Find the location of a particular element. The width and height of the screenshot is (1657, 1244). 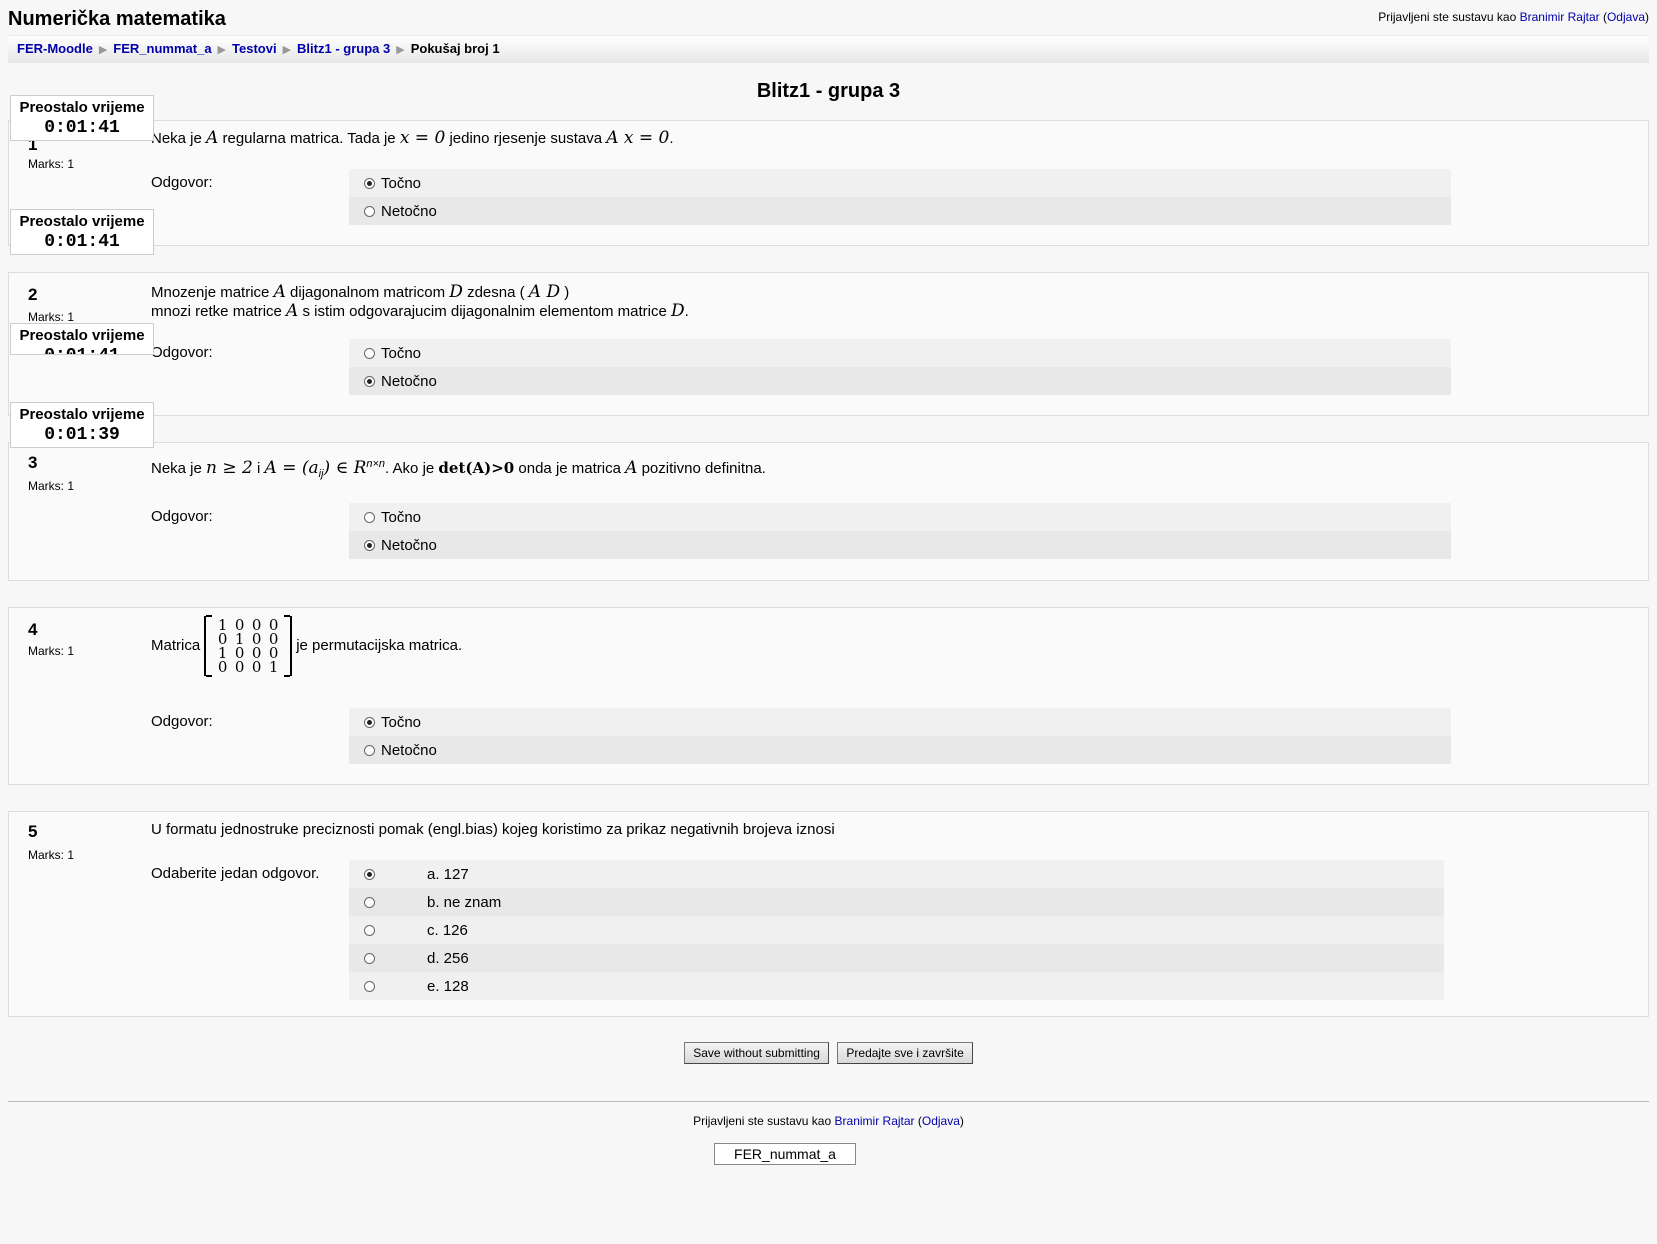

time-remaining-timer: Preostalo vrijeme 0:01:39 is located at coordinates (82, 425).